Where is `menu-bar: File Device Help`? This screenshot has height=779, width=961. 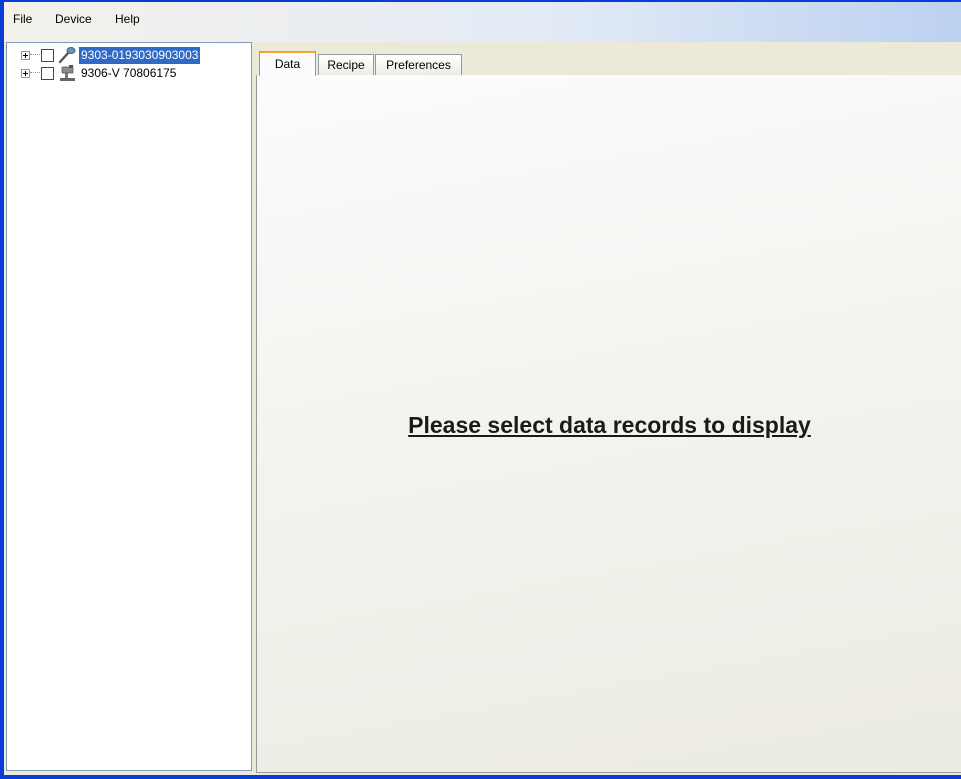
menu-bar: File Device Help is located at coordinates (482, 22).